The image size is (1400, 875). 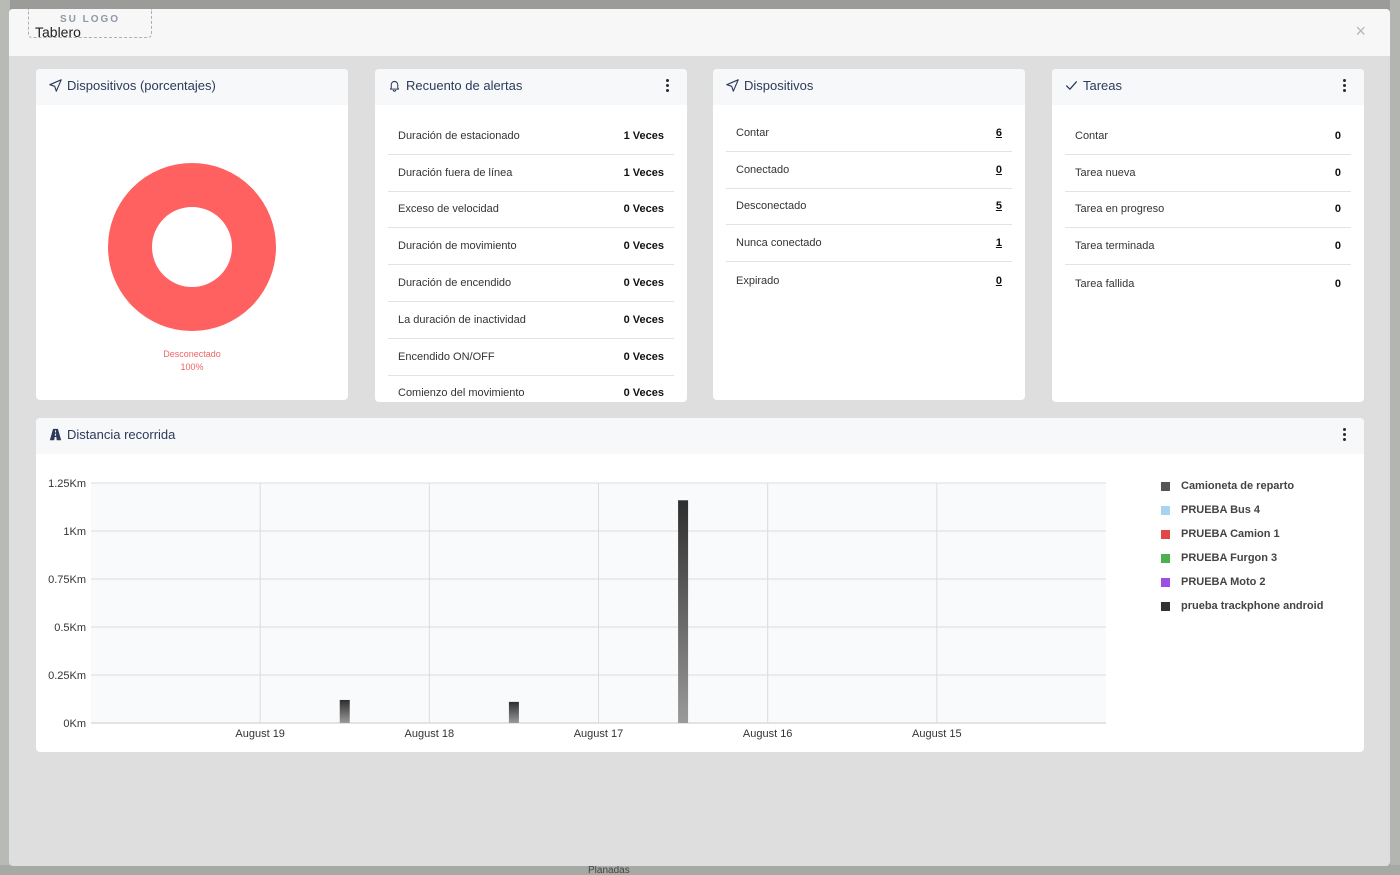 I want to click on y-tick-label: 0.25Km, so click(x=67, y=676).